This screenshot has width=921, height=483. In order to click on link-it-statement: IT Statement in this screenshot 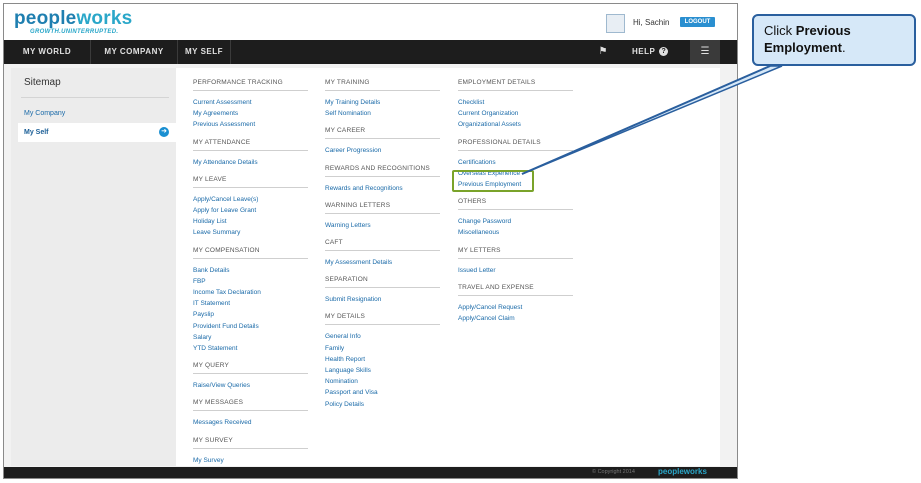, I will do `click(211, 303)`.